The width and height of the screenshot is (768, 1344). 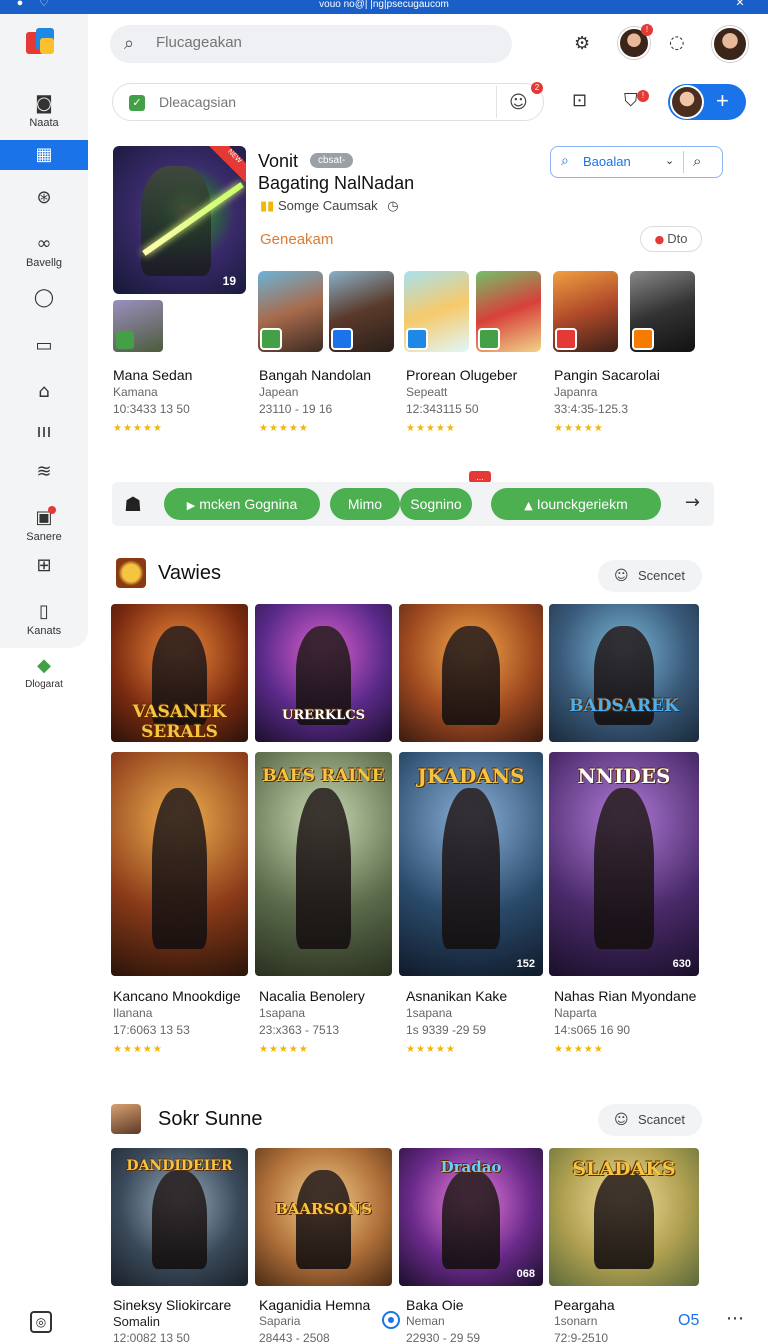 I want to click on section-action-button: ☺ Scancet, so click(x=650, y=1120).